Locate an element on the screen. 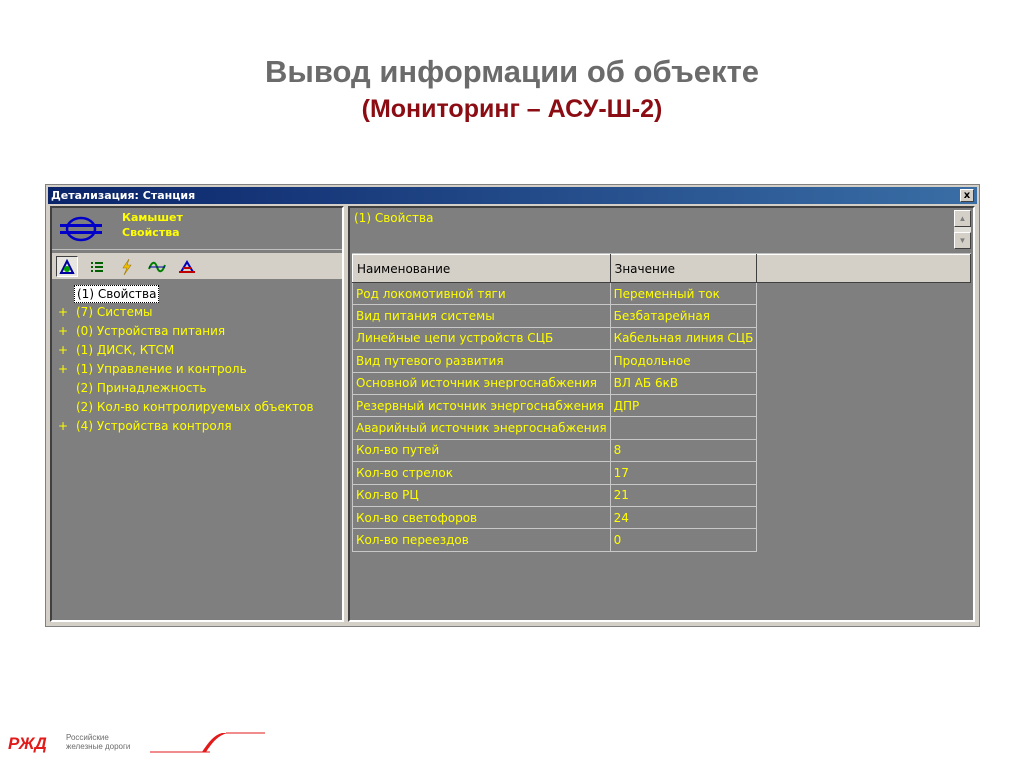  station-track-icon is located at coordinates (187, 266).